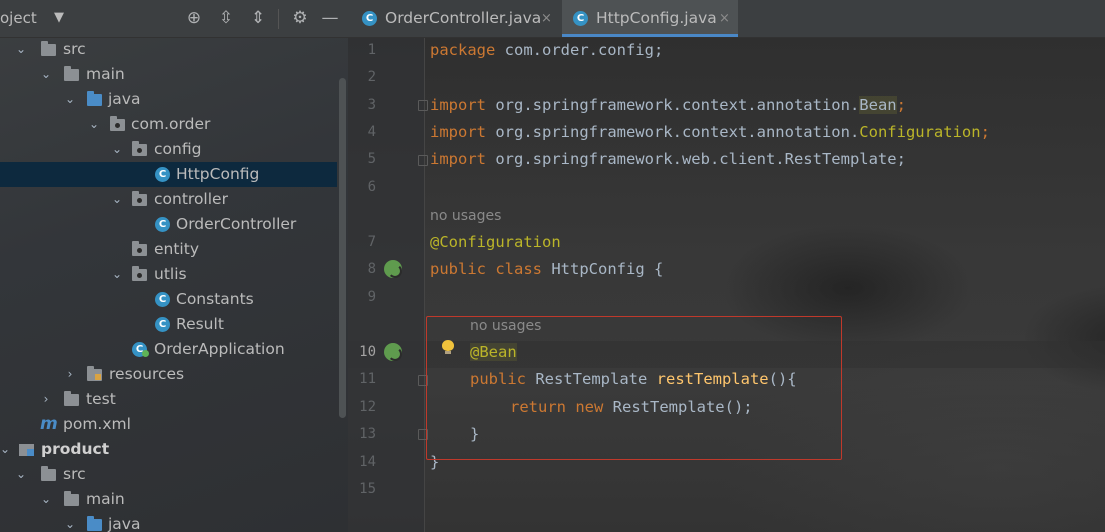 The height and width of the screenshot is (532, 1105). Describe the element at coordinates (200, 324) in the screenshot. I see `tree-item-label: Result` at that location.